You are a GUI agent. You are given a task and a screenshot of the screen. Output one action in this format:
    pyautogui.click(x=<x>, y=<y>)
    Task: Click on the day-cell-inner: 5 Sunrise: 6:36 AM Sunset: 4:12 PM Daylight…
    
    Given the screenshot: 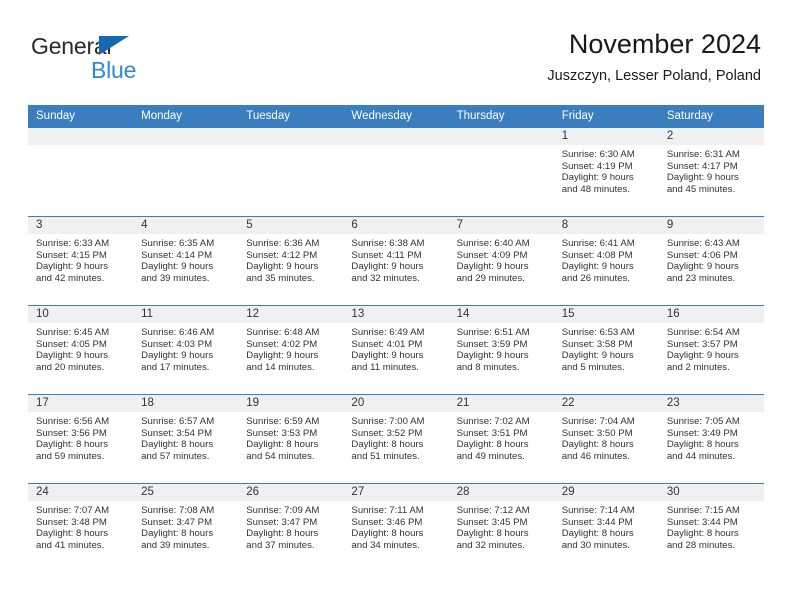 What is the action you would take?
    pyautogui.click(x=291, y=261)
    